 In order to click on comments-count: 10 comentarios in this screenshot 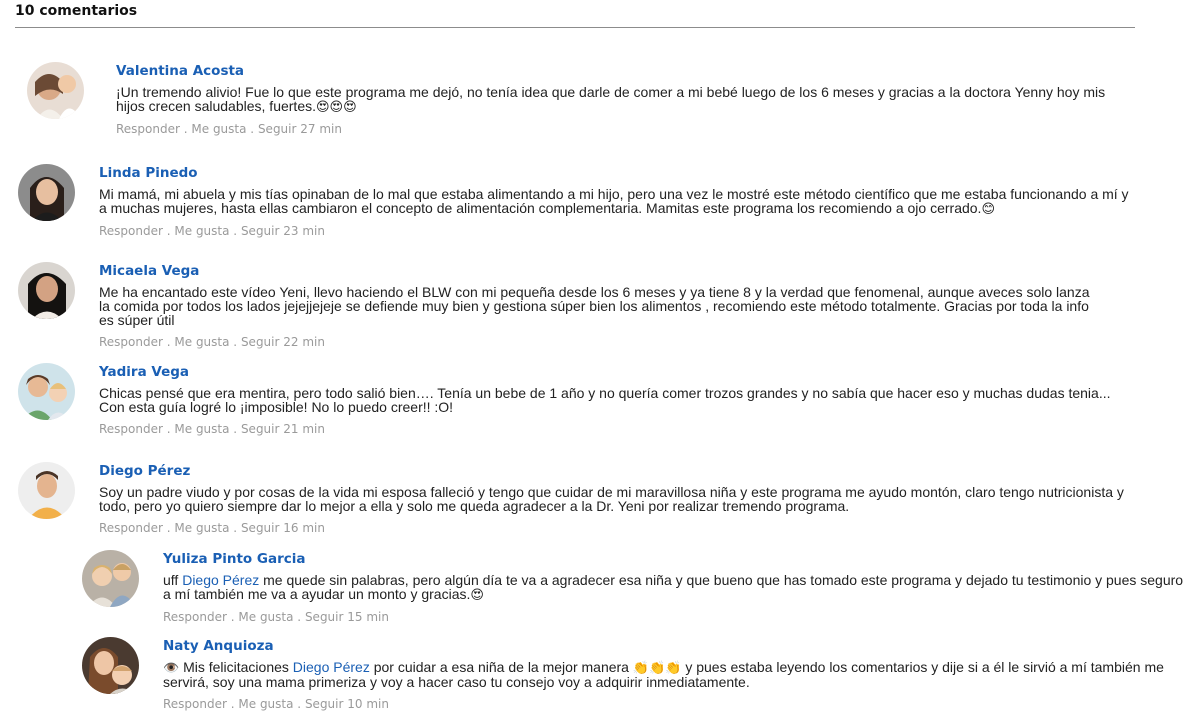, I will do `click(76, 11)`.